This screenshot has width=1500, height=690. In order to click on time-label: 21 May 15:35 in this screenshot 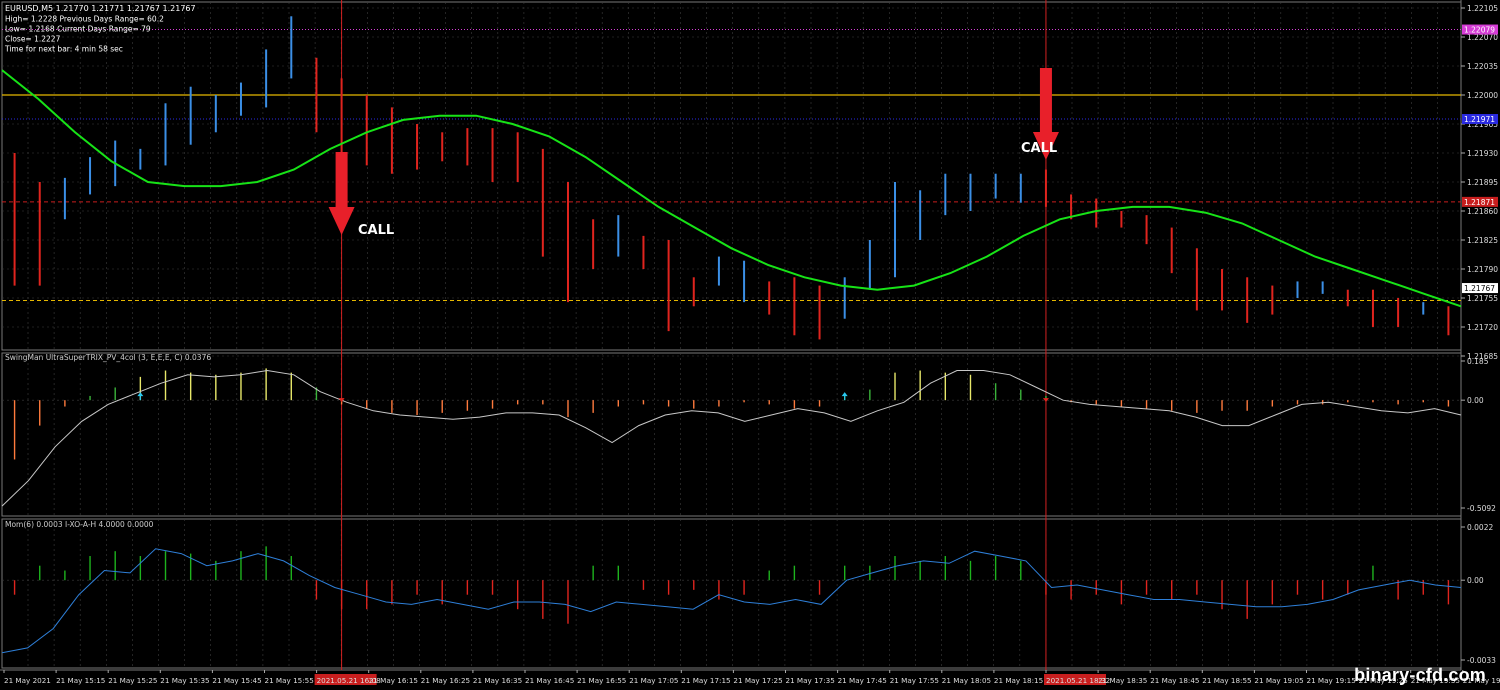, I will do `click(184, 680)`.